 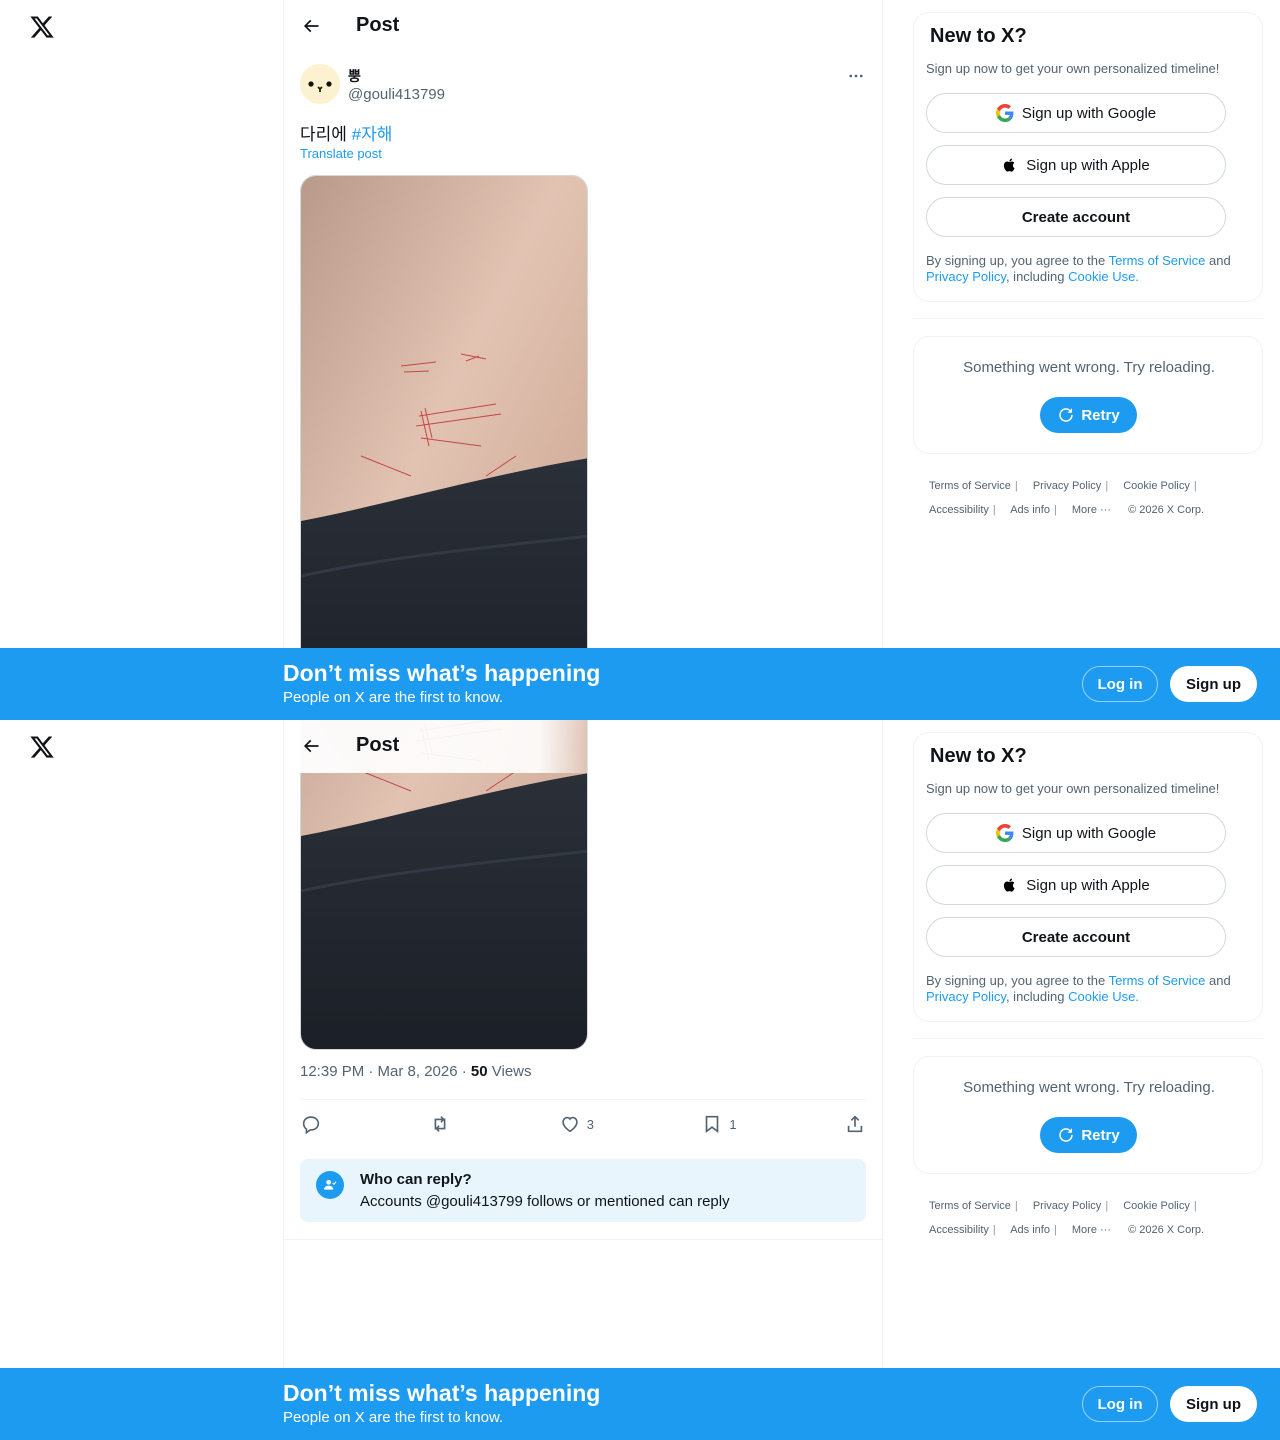 What do you see at coordinates (326, 134) in the screenshot?
I see `post-text-body: 다리에` at bounding box center [326, 134].